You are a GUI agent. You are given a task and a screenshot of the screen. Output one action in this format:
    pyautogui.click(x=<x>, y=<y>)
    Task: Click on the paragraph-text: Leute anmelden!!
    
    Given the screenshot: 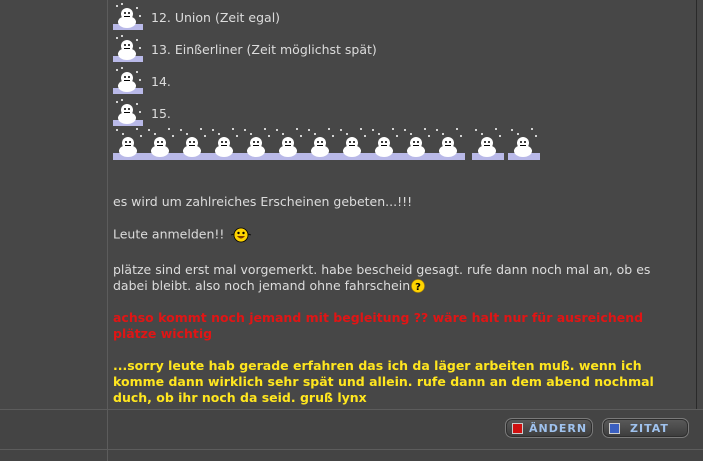 What is the action you would take?
    pyautogui.click(x=169, y=234)
    